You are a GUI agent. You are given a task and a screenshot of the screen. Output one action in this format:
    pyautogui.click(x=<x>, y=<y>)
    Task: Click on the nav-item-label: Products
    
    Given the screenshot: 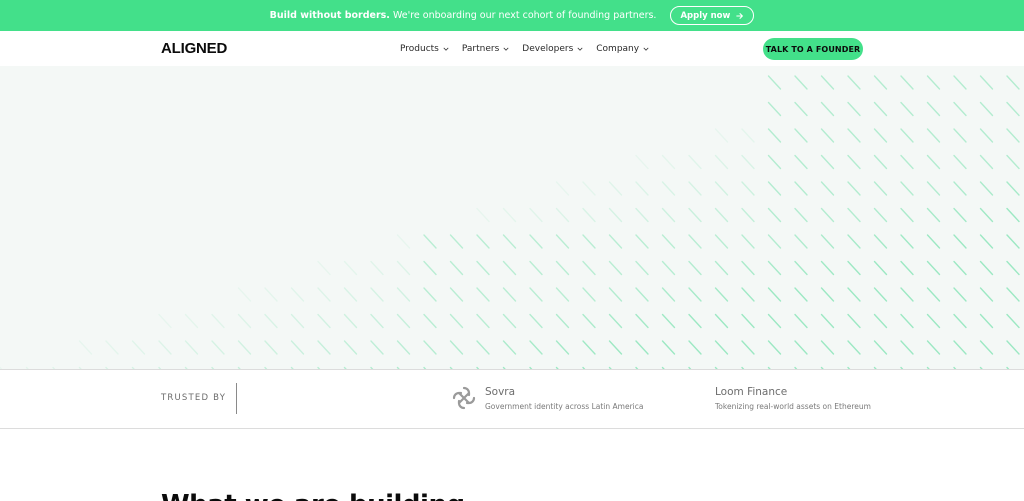 What is the action you would take?
    pyautogui.click(x=419, y=48)
    